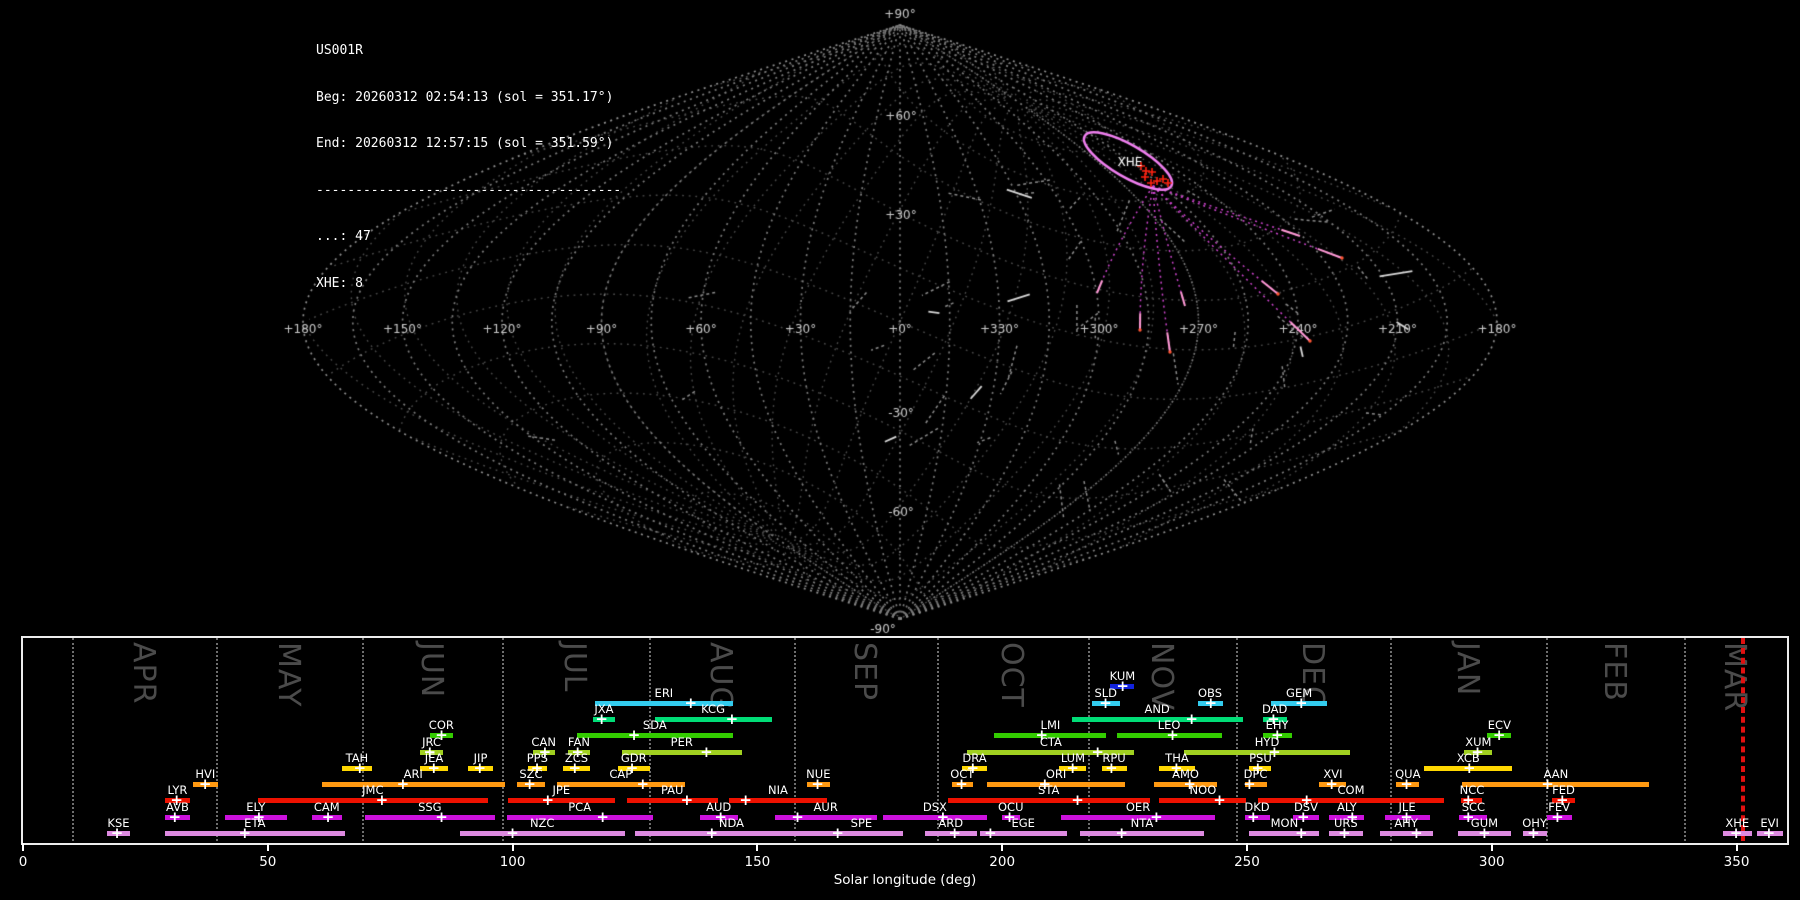 The image size is (1800, 900). What do you see at coordinates (1614, 672) in the screenshot?
I see `month-label: FEB` at bounding box center [1614, 672].